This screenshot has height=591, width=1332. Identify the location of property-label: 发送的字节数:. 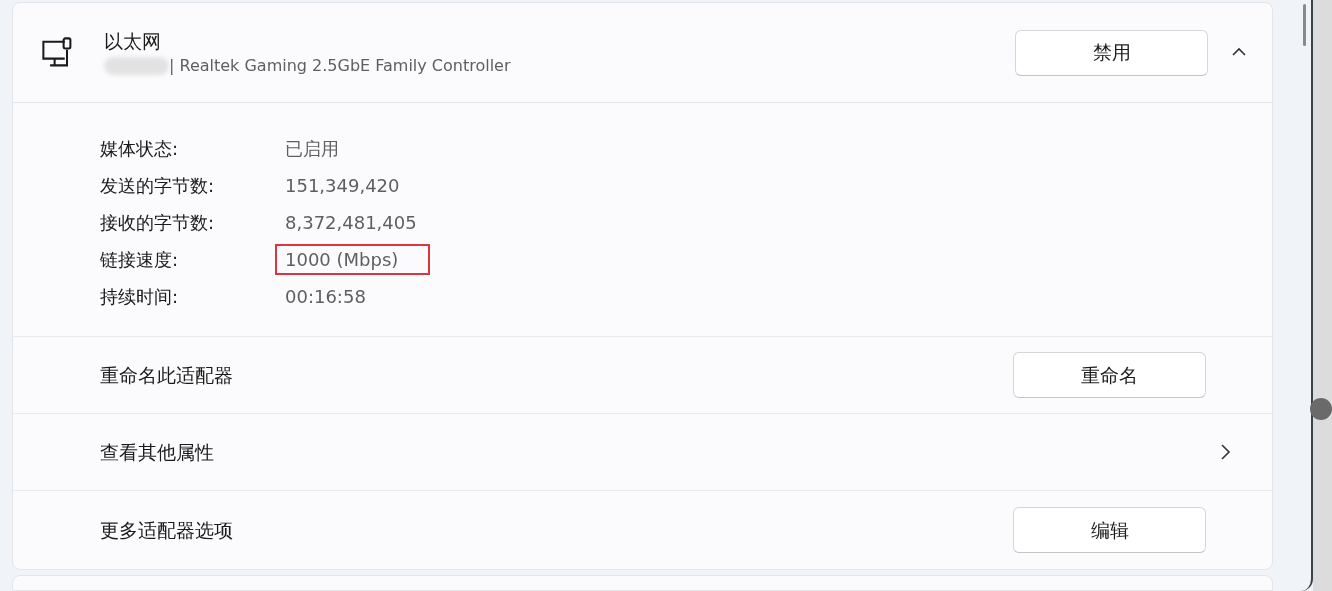
(158, 186).